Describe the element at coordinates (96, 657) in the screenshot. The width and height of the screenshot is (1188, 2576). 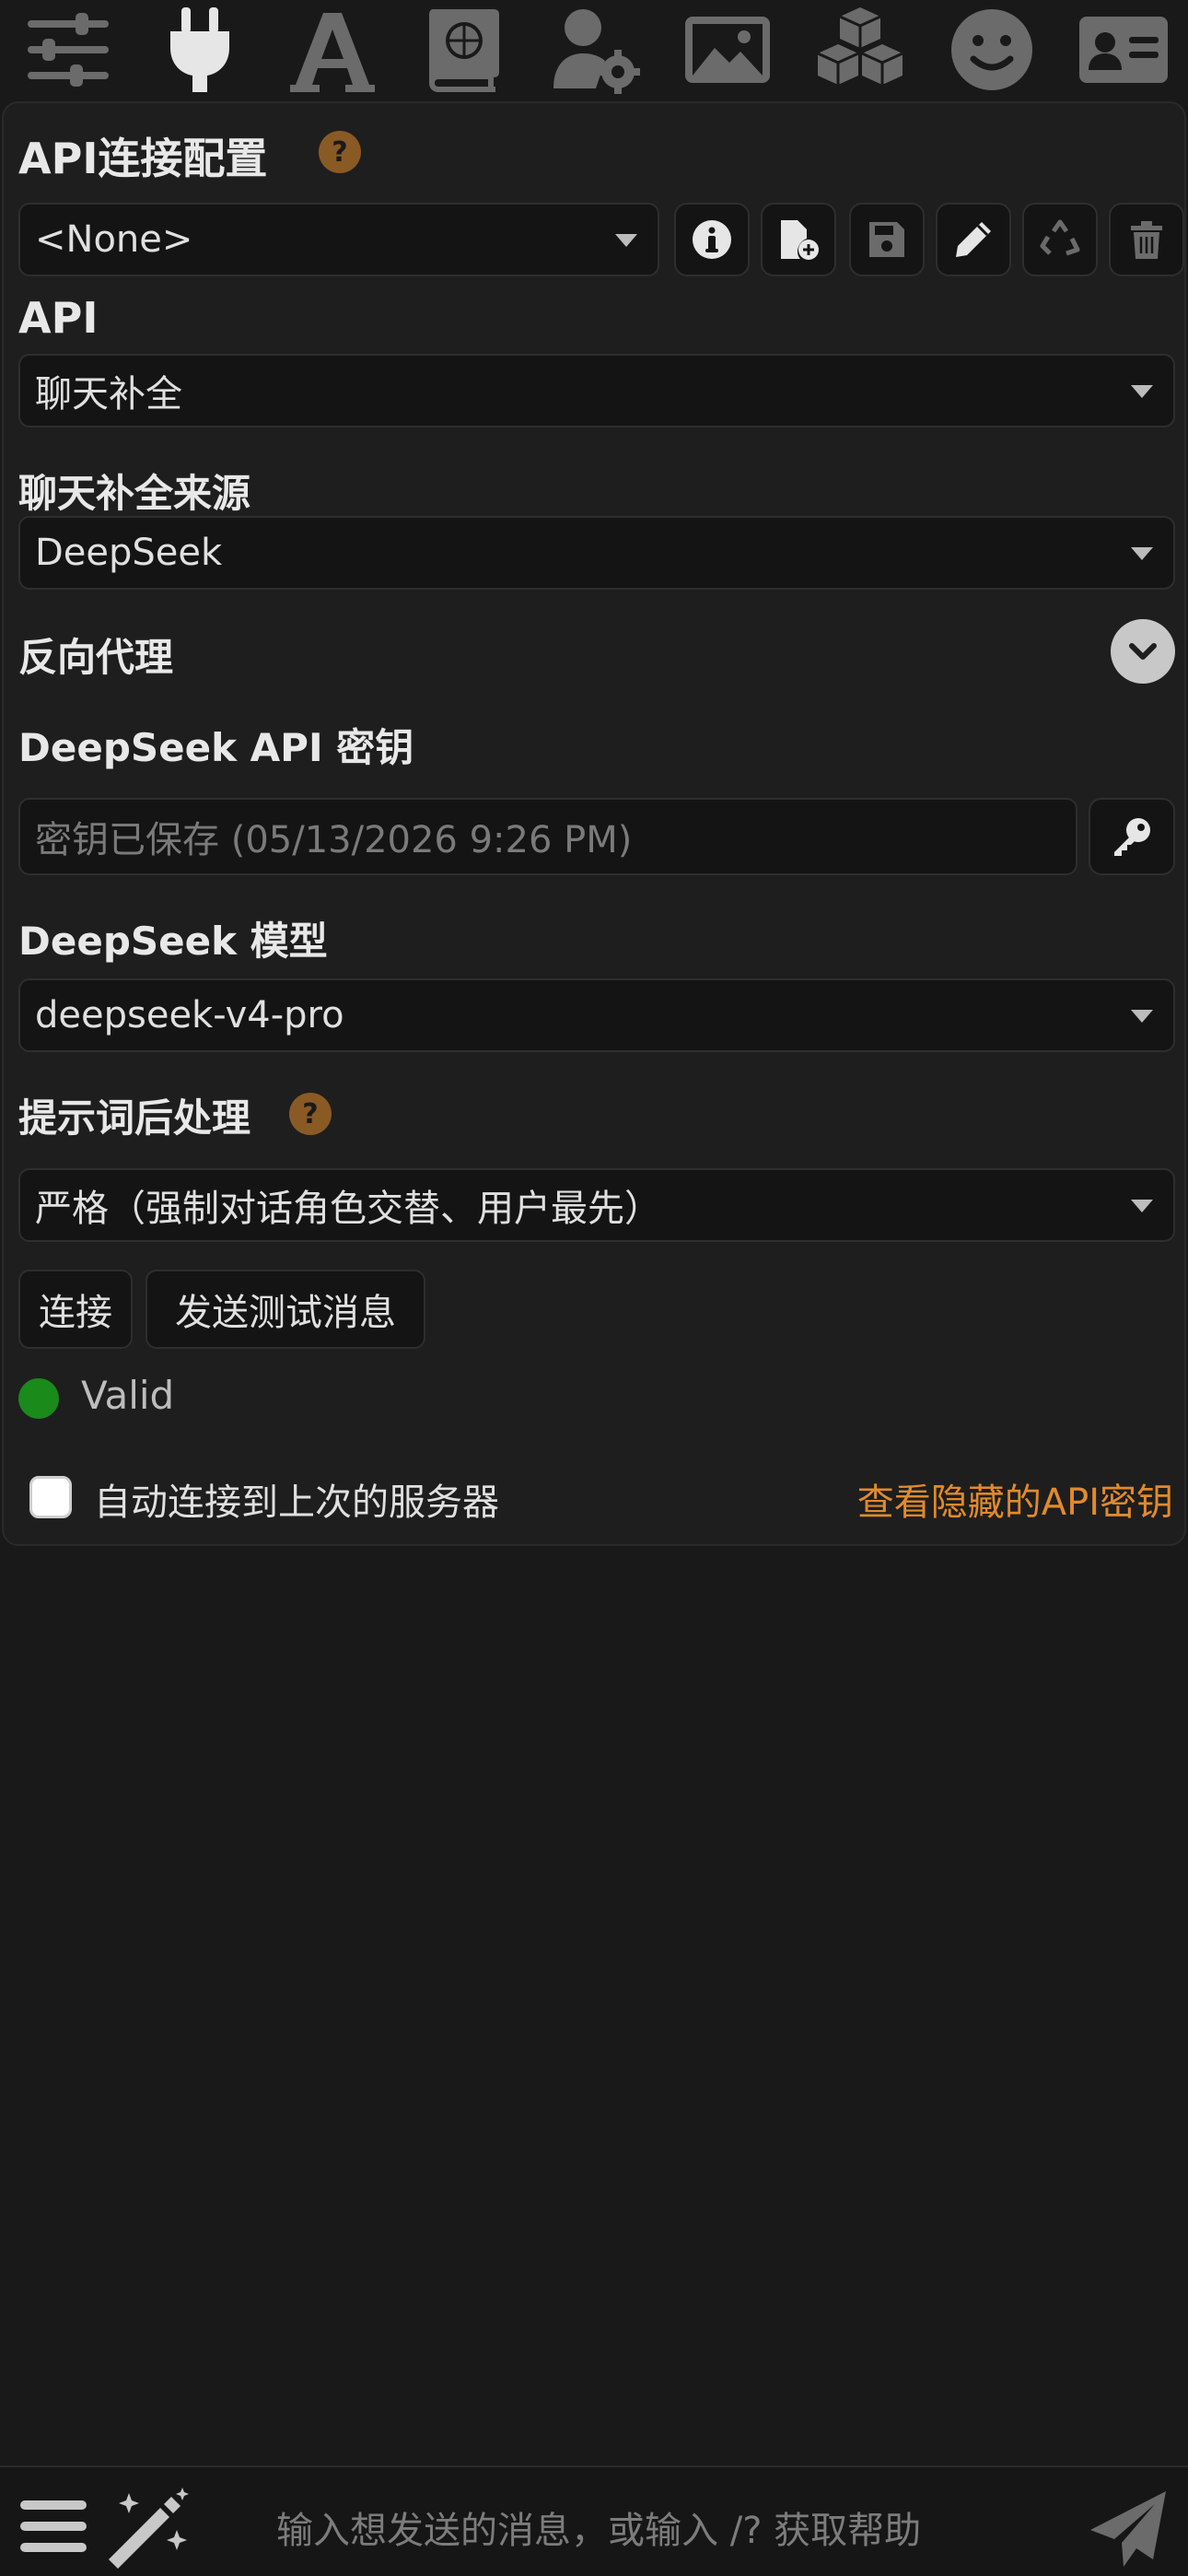
I see `reverse-proxy-heading: 反向代理` at that location.